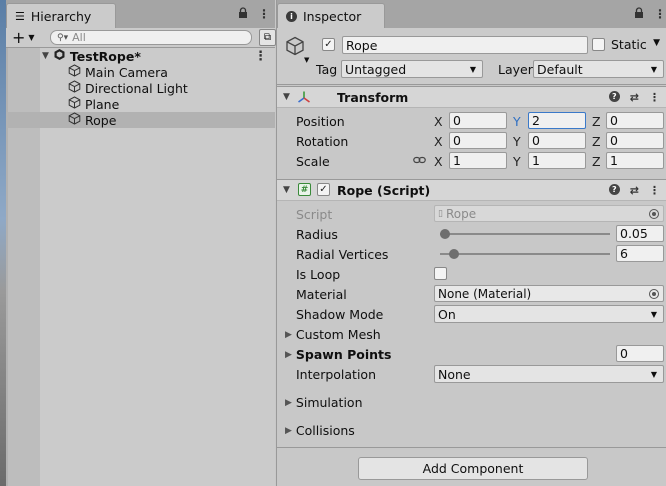 This screenshot has width=666, height=486. What do you see at coordinates (59, 56) in the screenshot?
I see `unity-scene-icon` at bounding box center [59, 56].